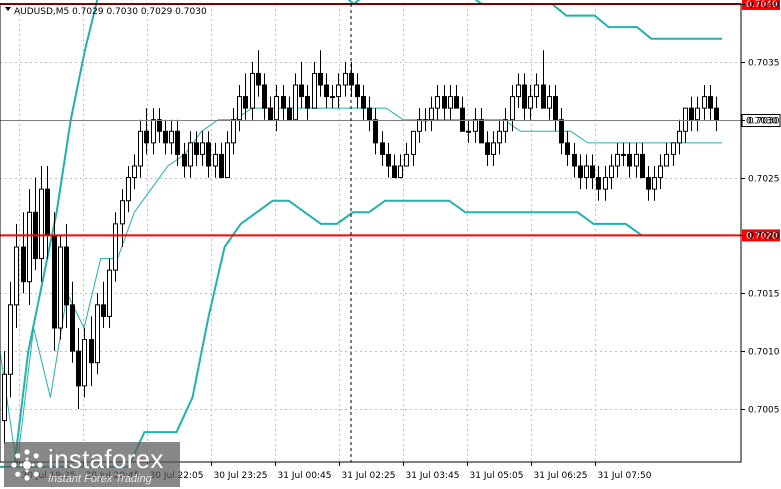 The height and width of the screenshot is (489, 781). I want to click on price-axis-tick-label: 0.7005, so click(764, 411).